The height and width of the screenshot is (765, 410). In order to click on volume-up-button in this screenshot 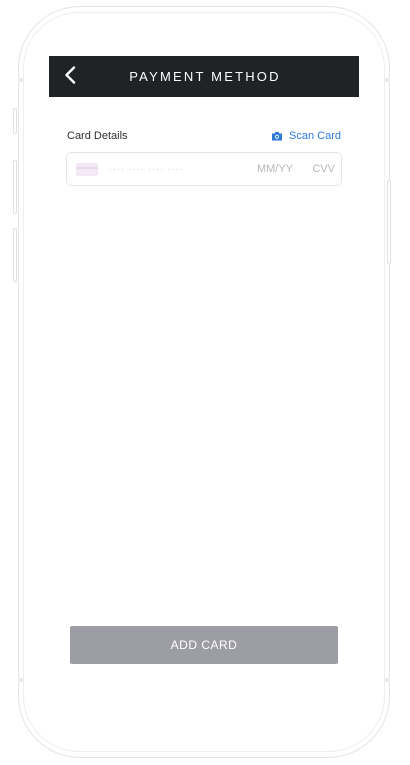, I will do `click(15, 187)`.